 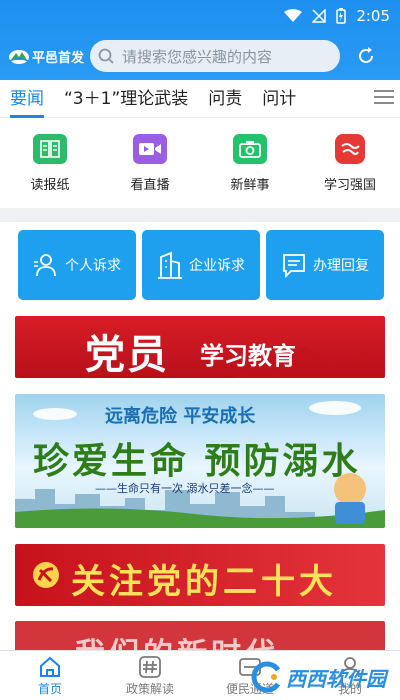 I want to click on shortcut-label: 新鲜事, so click(x=250, y=185).